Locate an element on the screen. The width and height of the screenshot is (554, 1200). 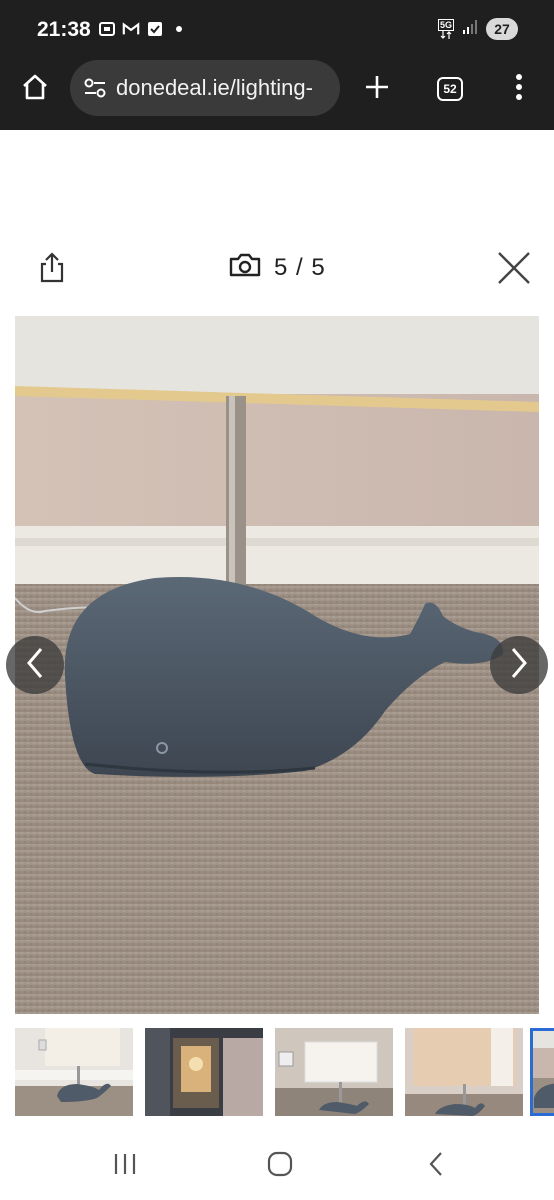
url-text: donedeal.ie/lighting- is located at coordinates (214, 87).